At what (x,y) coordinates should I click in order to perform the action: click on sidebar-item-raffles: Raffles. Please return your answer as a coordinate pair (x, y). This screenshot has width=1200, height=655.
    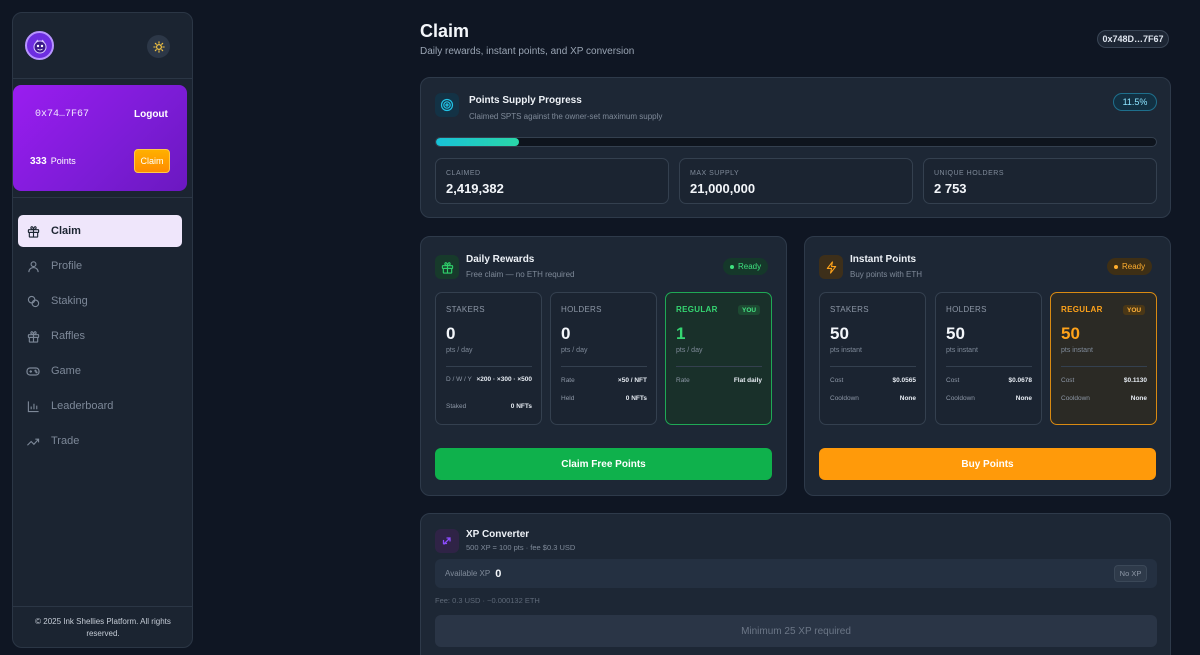
    Looking at the image, I should click on (100, 336).